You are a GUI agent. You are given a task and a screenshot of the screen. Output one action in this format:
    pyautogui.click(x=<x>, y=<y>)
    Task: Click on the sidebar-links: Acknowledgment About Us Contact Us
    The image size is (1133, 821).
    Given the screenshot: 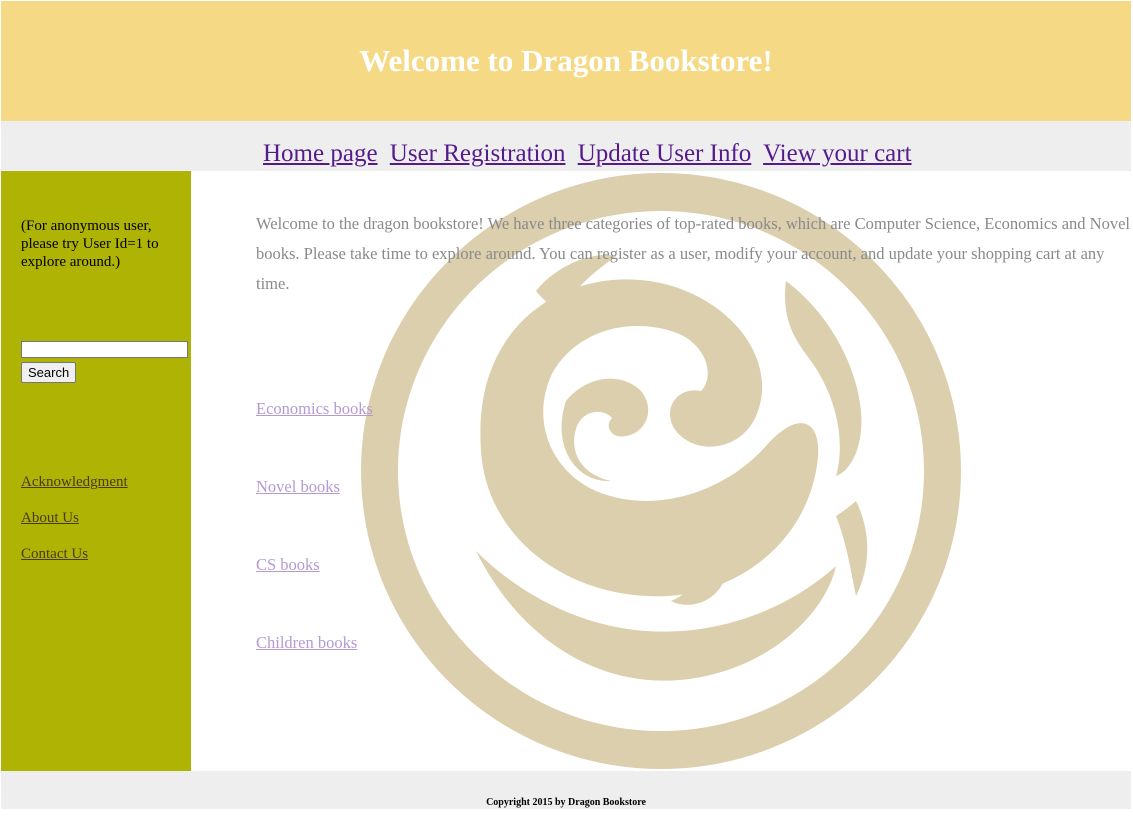 What is the action you would take?
    pyautogui.click(x=74, y=527)
    